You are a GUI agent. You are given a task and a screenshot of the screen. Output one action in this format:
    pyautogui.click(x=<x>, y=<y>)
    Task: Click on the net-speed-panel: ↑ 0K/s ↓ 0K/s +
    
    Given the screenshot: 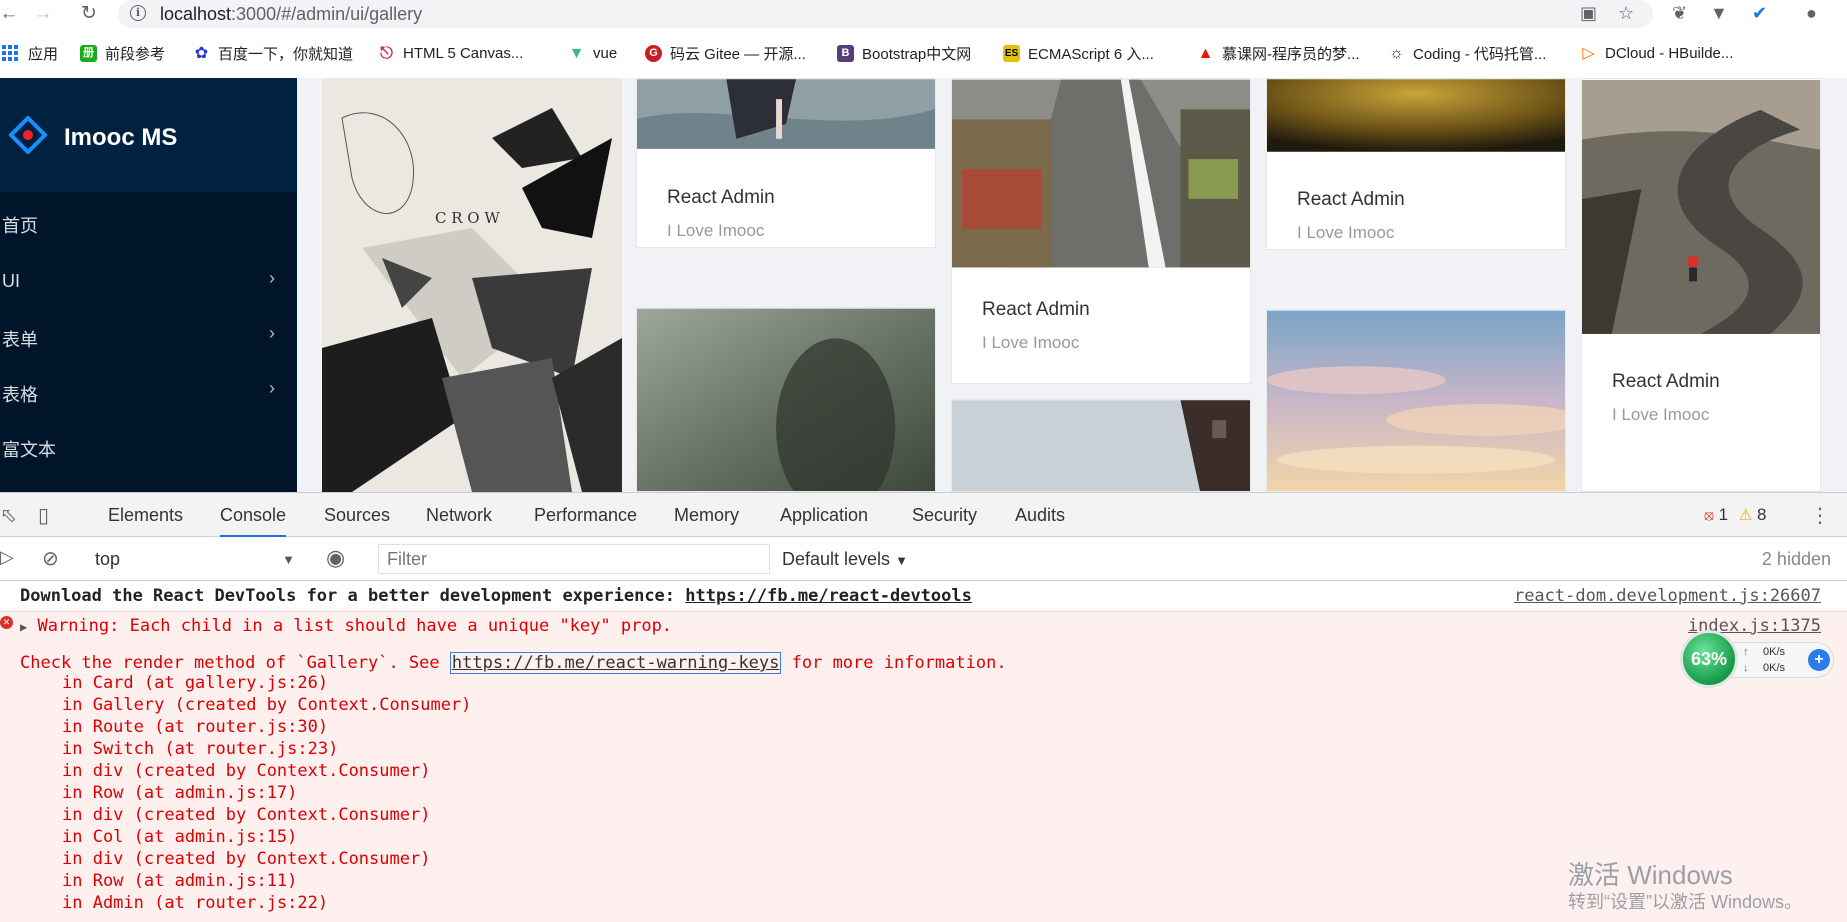 What is the action you would take?
    pyautogui.click(x=1782, y=660)
    